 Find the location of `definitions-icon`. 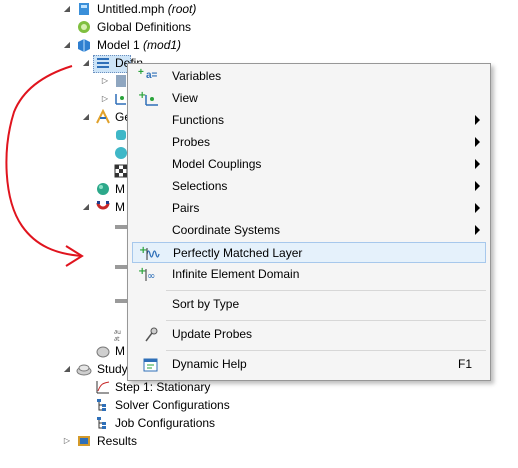

definitions-icon is located at coordinates (103, 63).